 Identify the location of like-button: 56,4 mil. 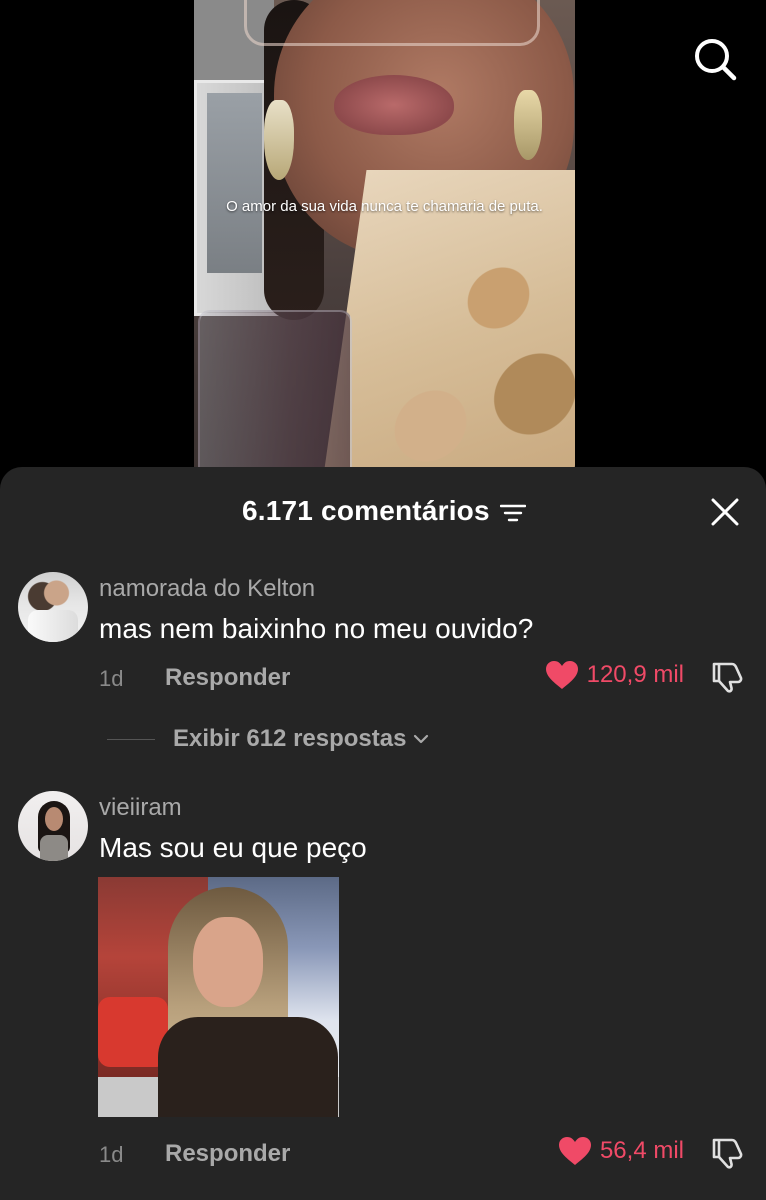
(621, 1151).